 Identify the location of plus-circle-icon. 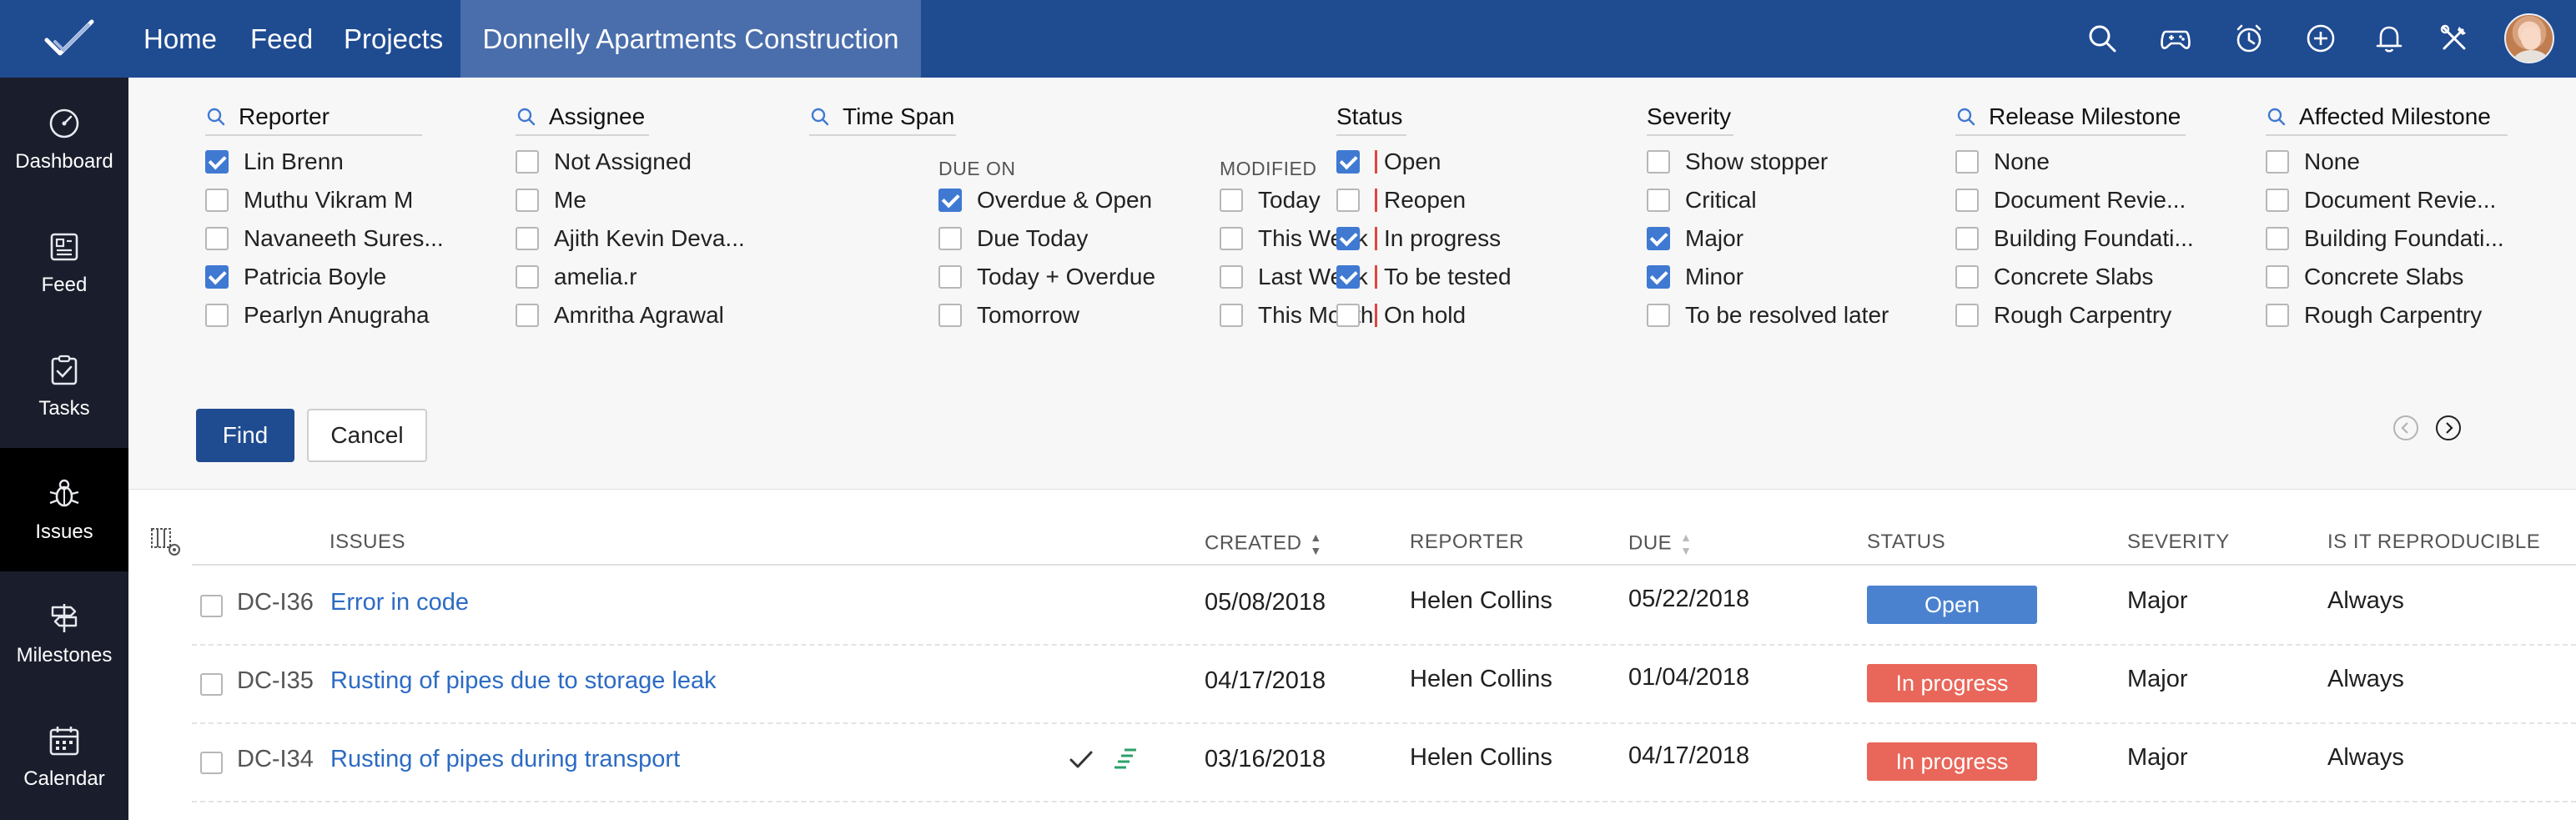
(2320, 38).